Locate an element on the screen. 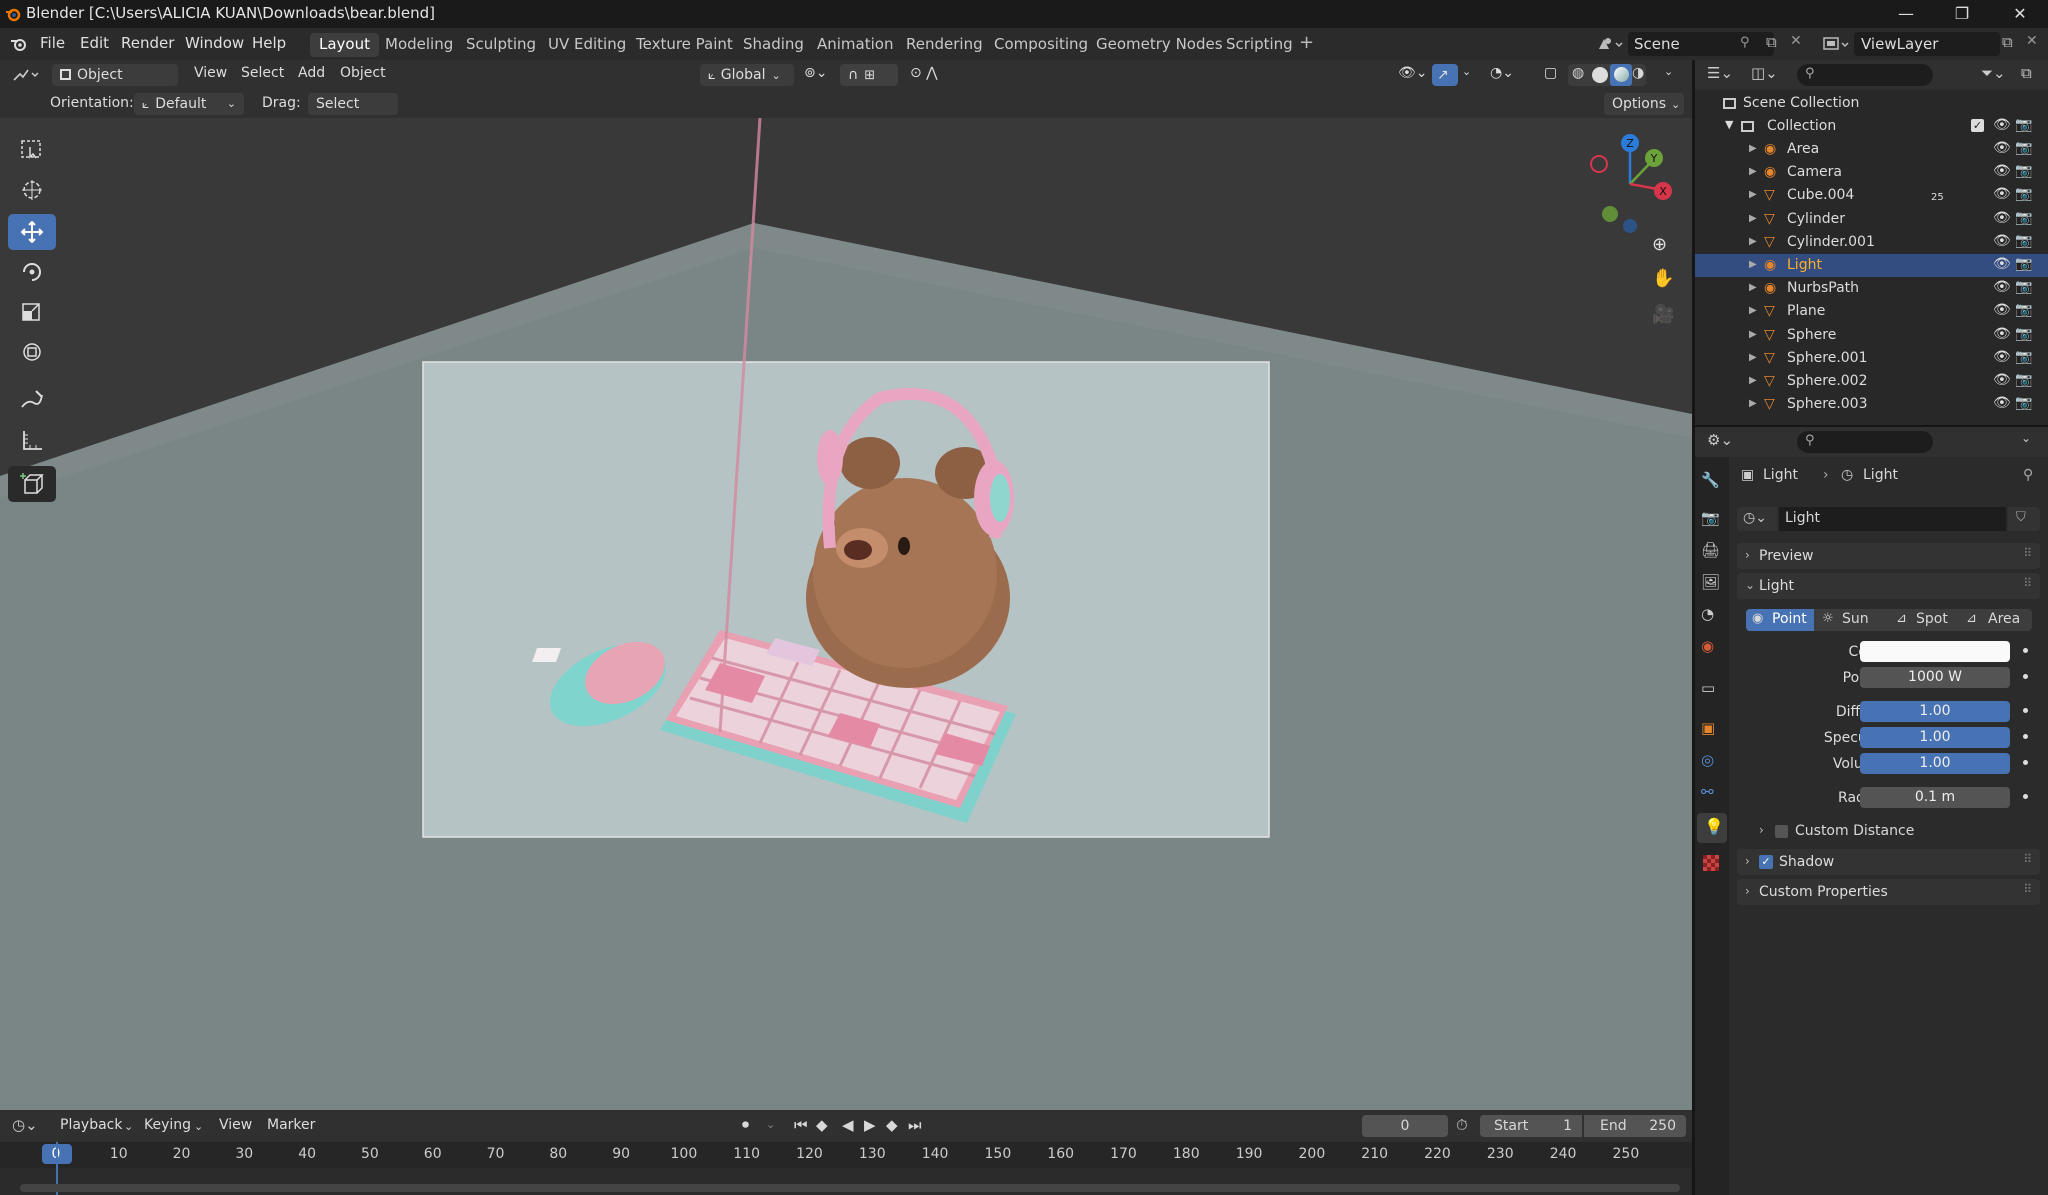  power-field: 1000 W is located at coordinates (1935, 677).